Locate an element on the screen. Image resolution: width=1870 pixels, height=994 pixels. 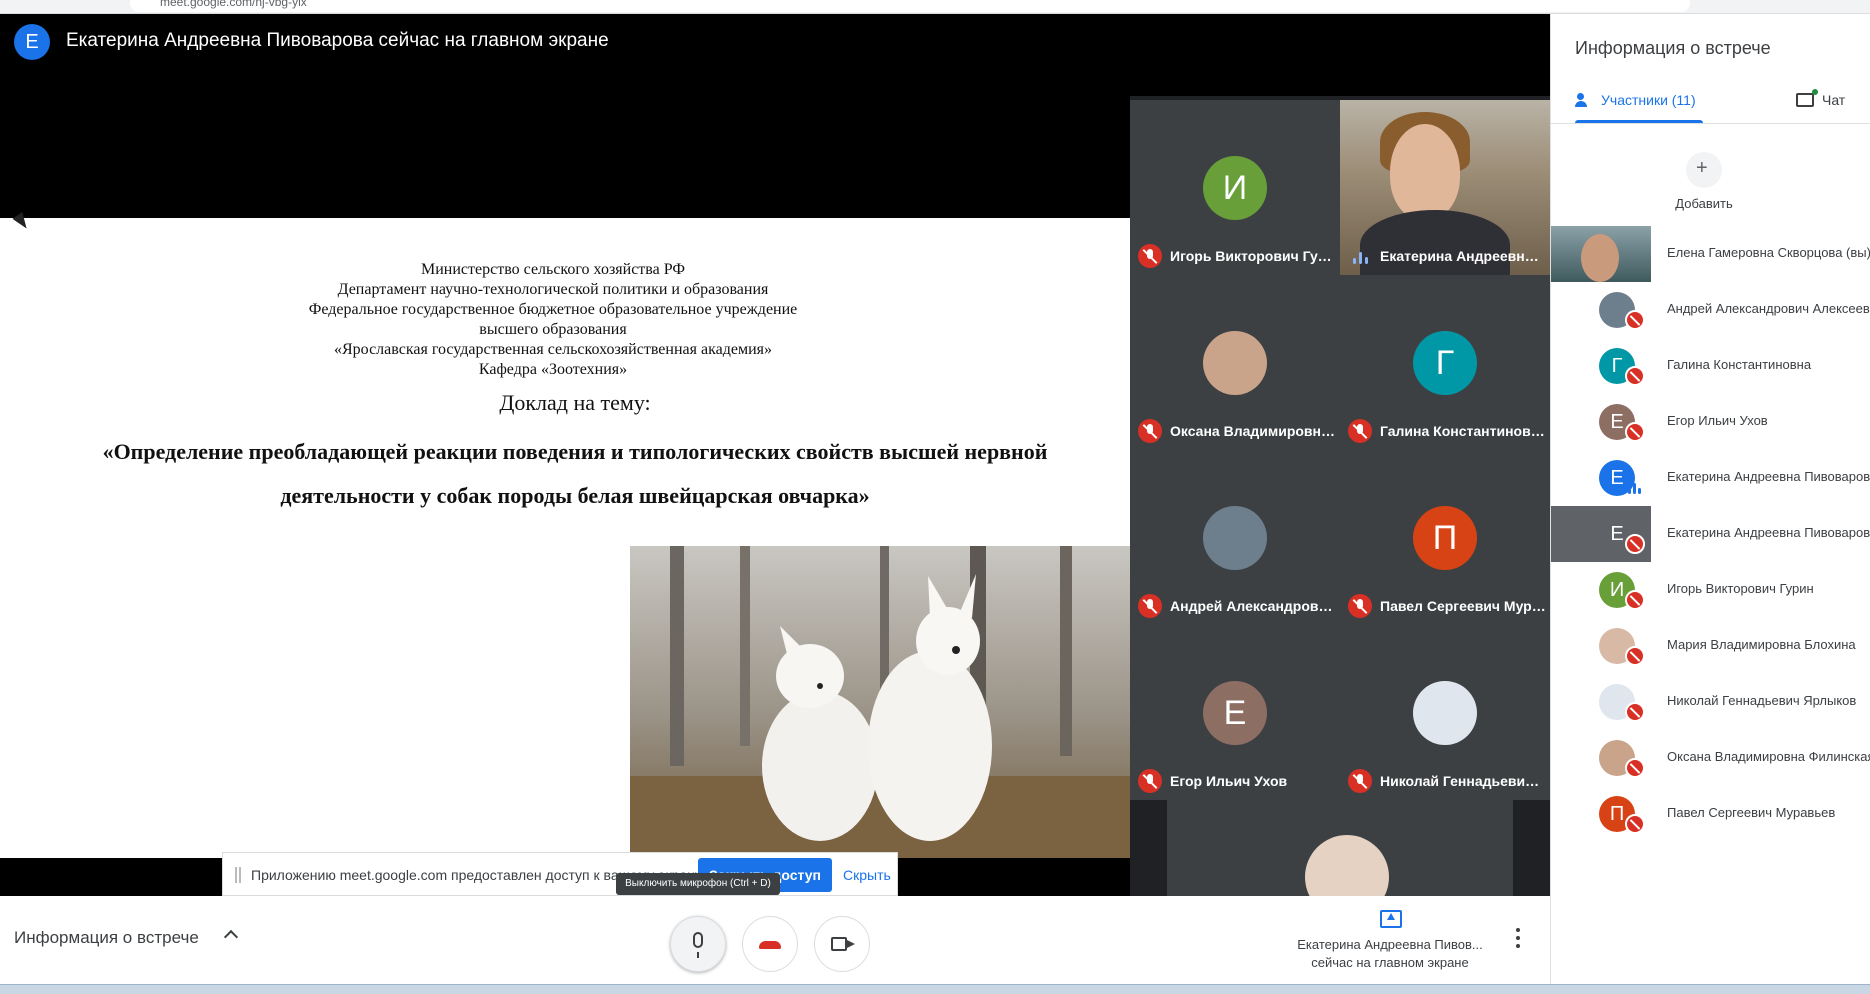
participant-tile: Г Галина Константиновна is located at coordinates (1445, 362).